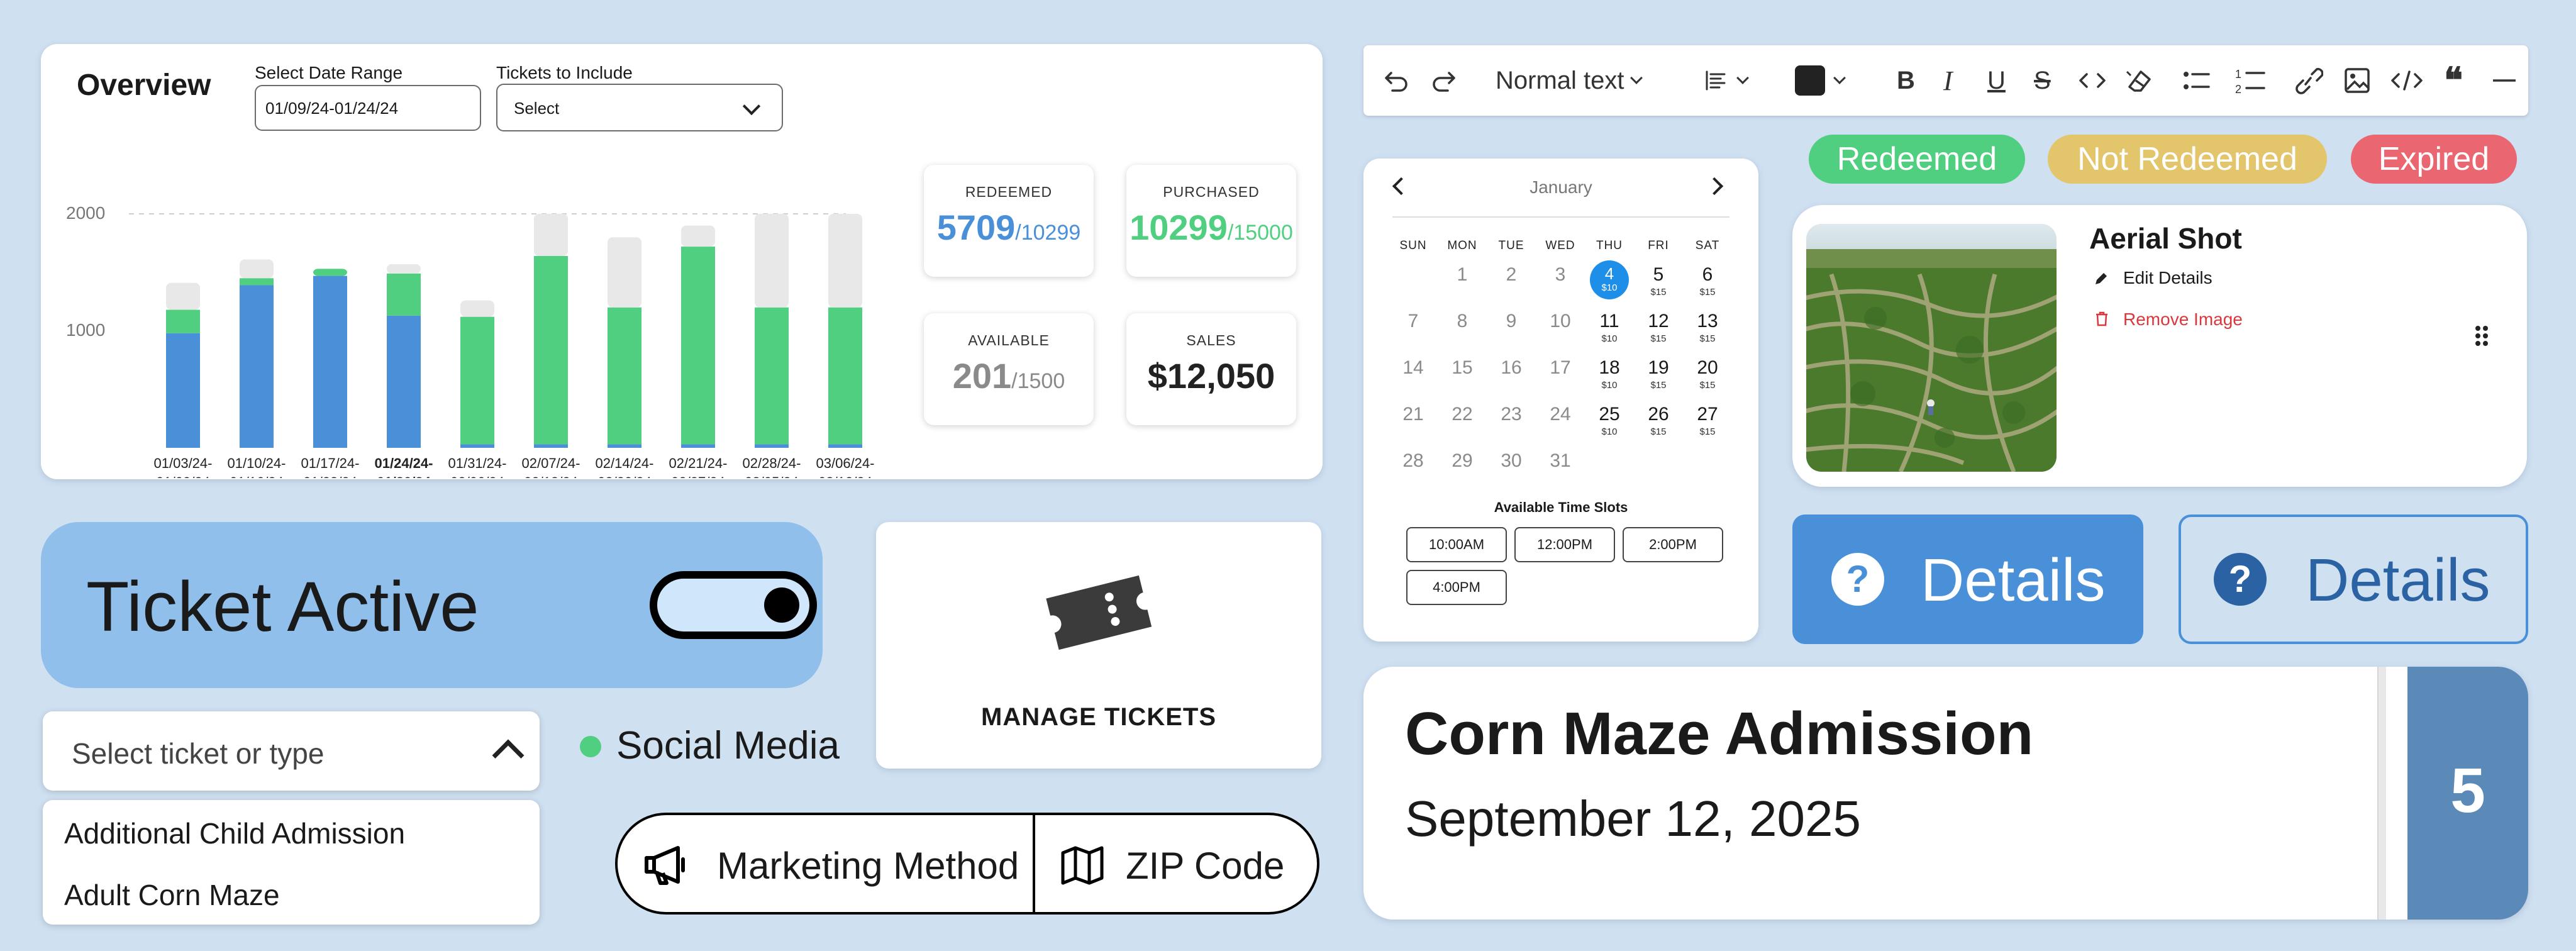 This screenshot has width=2576, height=951. Describe the element at coordinates (1609, 415) in the screenshot. I see `day-number: 25` at that location.